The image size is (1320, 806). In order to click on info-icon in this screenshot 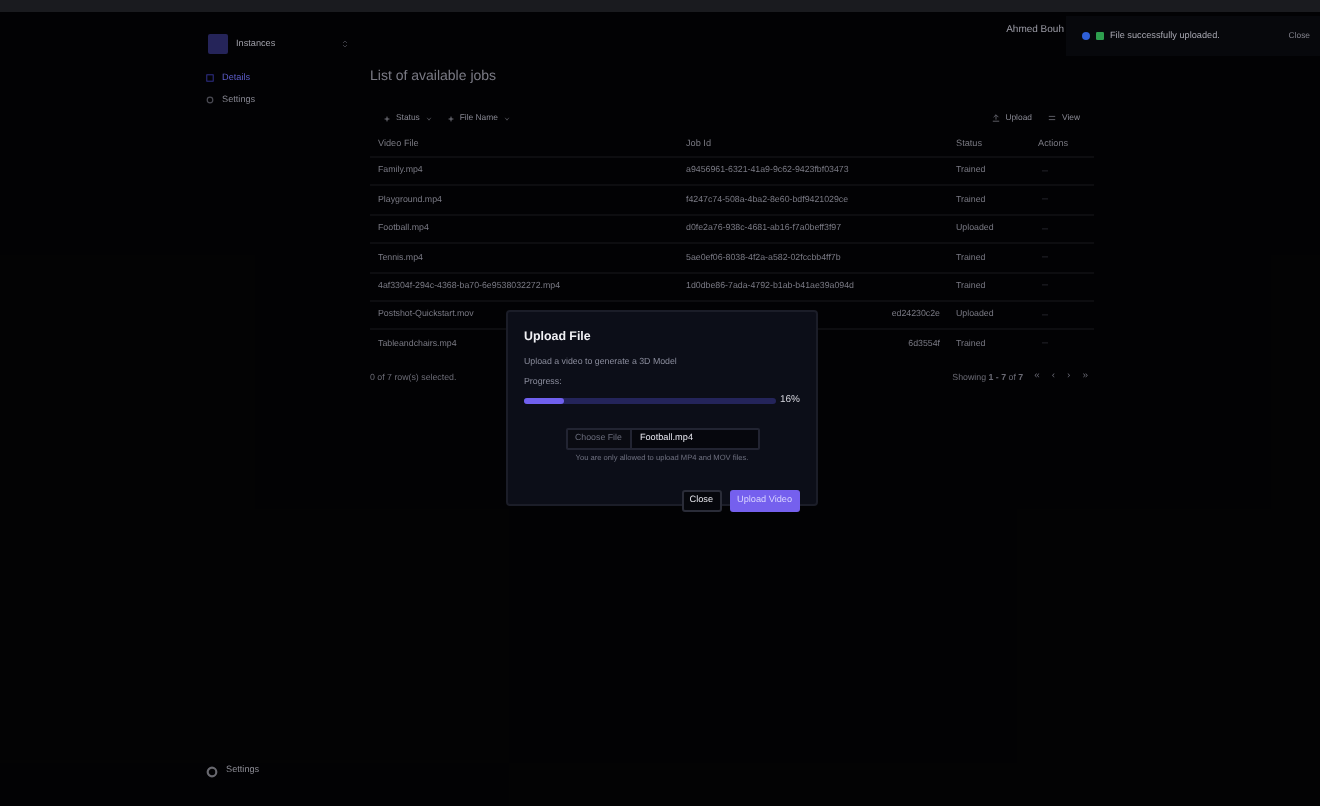, I will do `click(1086, 36)`.